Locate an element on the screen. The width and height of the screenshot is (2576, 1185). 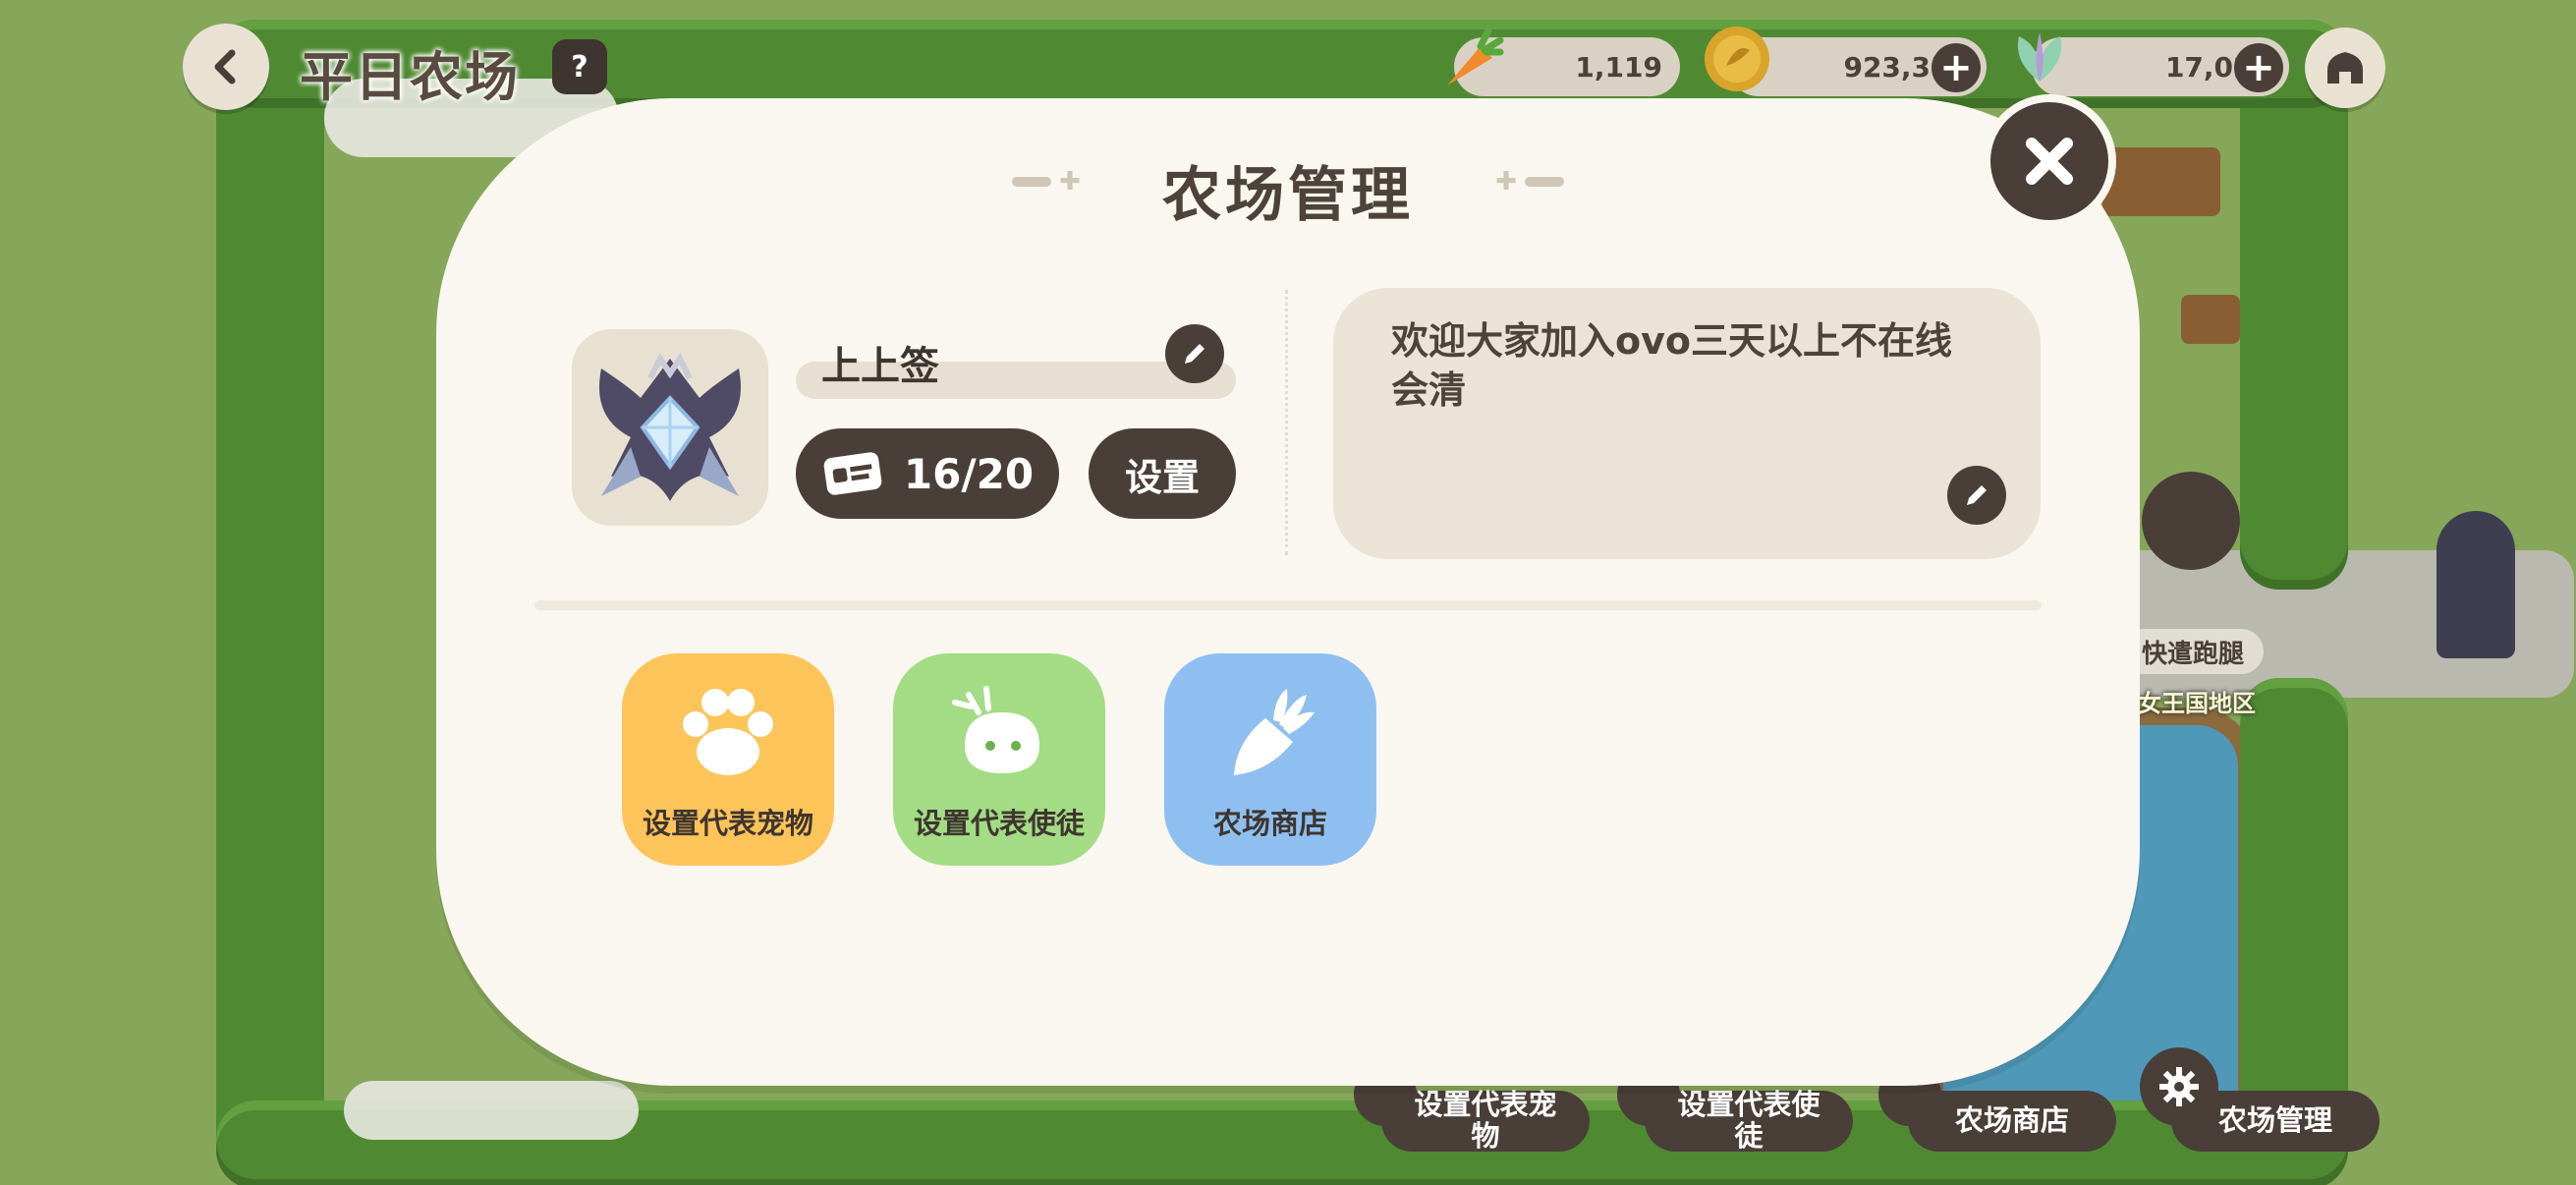
farm-emblem-avatar is located at coordinates (670, 428).